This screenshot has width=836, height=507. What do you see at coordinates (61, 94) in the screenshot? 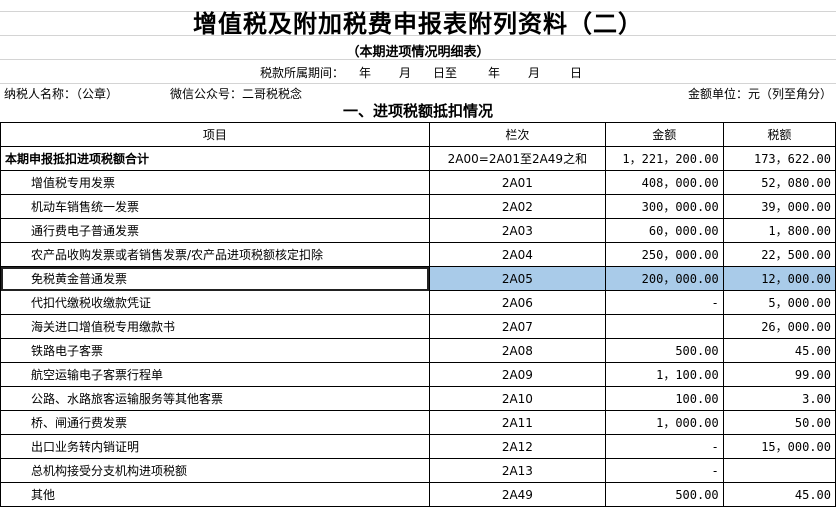
I see `taxpayer-name-label: 纳税人名称：（公章）` at bounding box center [61, 94].